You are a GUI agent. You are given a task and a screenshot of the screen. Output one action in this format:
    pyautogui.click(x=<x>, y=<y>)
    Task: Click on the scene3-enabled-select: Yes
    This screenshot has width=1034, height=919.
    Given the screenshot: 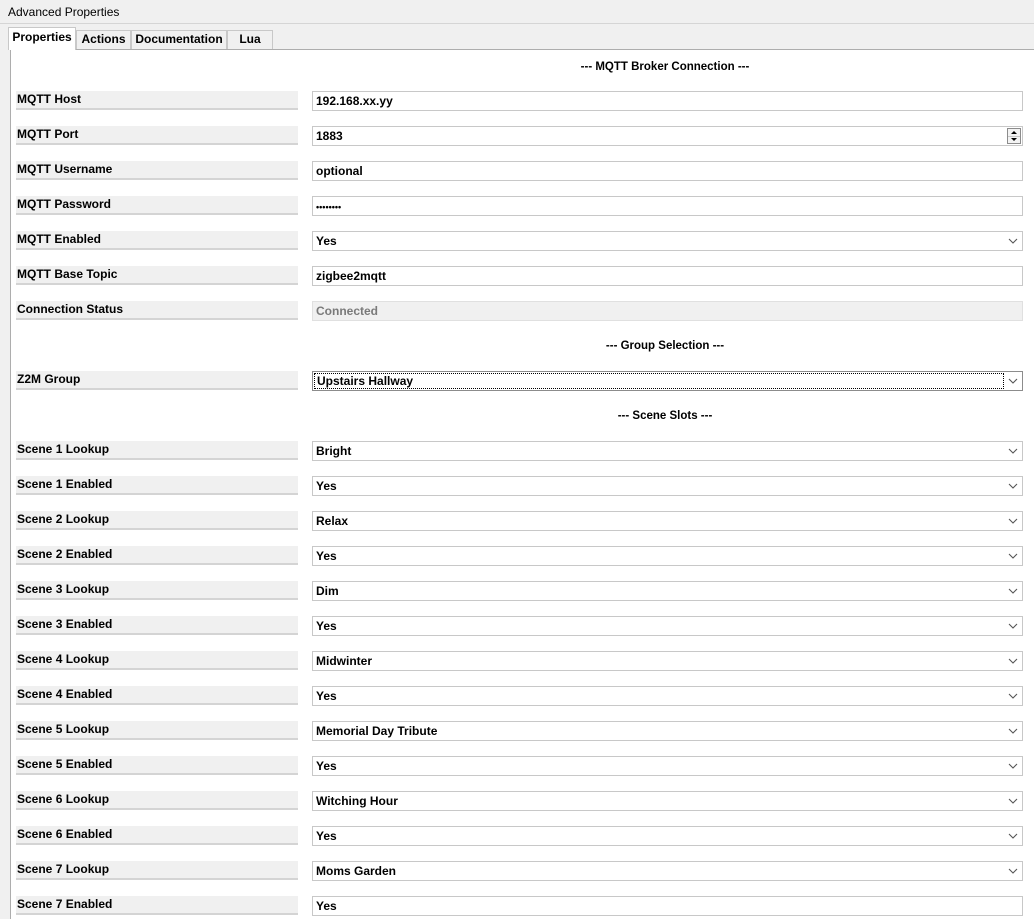 What is the action you would take?
    pyautogui.click(x=667, y=626)
    